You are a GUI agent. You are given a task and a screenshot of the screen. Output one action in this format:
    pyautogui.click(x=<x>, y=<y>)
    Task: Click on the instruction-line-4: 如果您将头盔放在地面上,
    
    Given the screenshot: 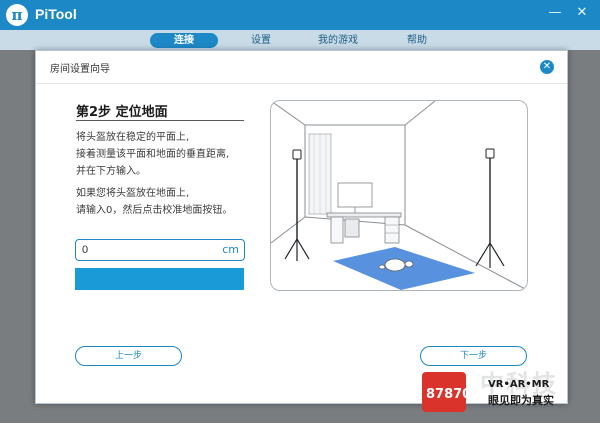 What is the action you would take?
    pyautogui.click(x=133, y=193)
    